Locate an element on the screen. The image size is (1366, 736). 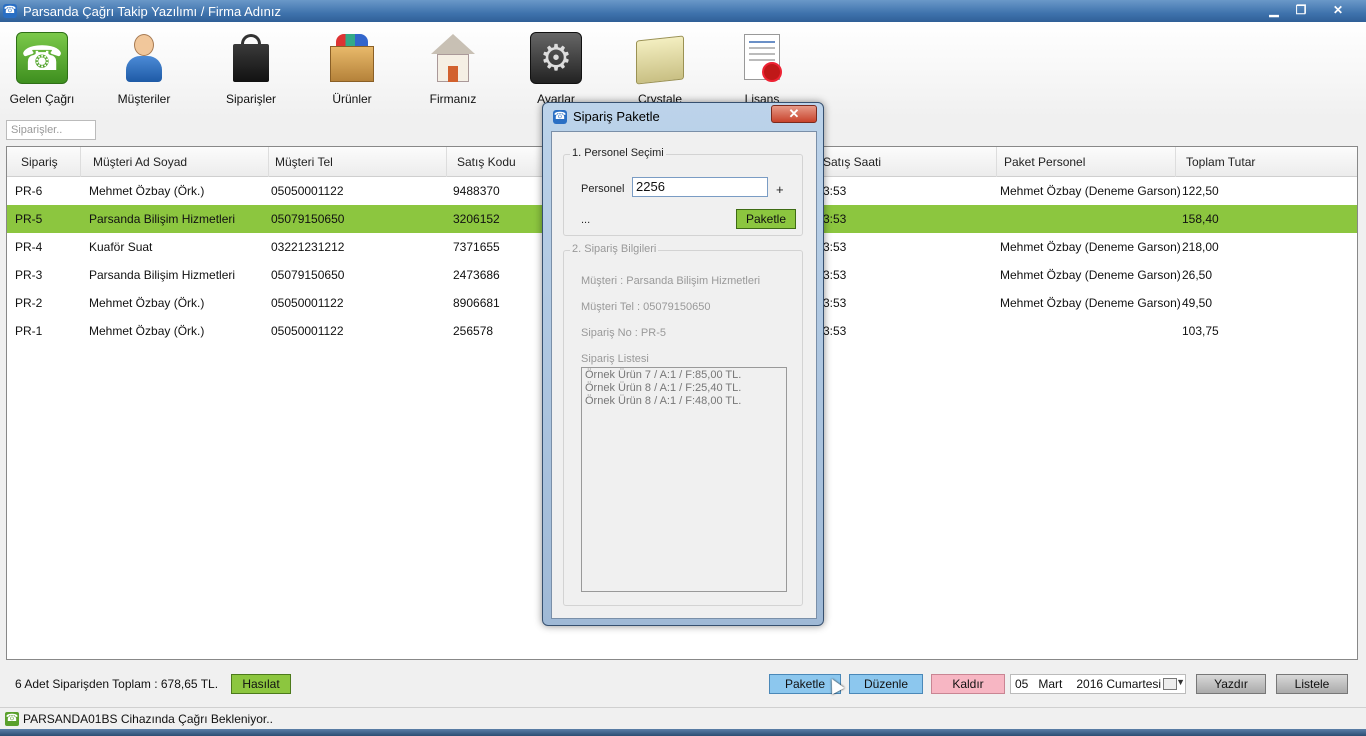
orders-summary: 6 Adet Siparişden Toplam : 678,65 TL. is located at coordinates (117, 684).